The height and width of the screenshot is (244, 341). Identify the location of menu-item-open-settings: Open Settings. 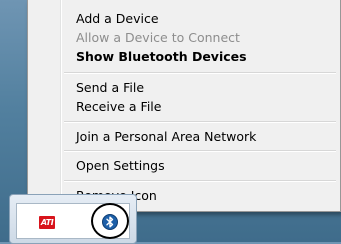
(120, 166).